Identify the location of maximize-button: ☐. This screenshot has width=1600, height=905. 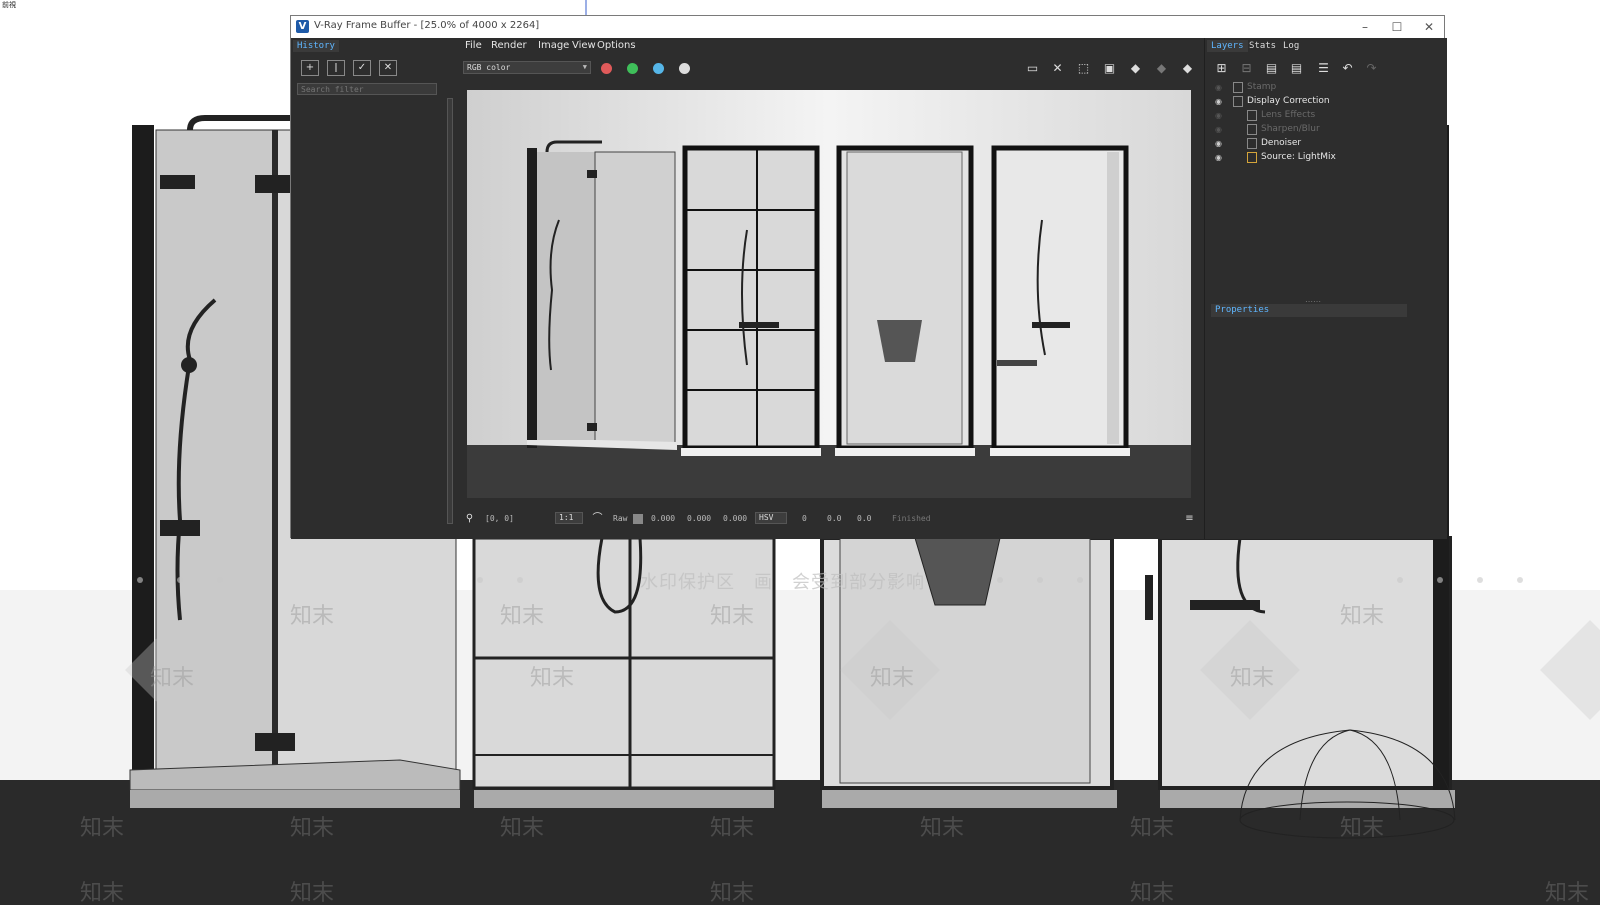
(1397, 27).